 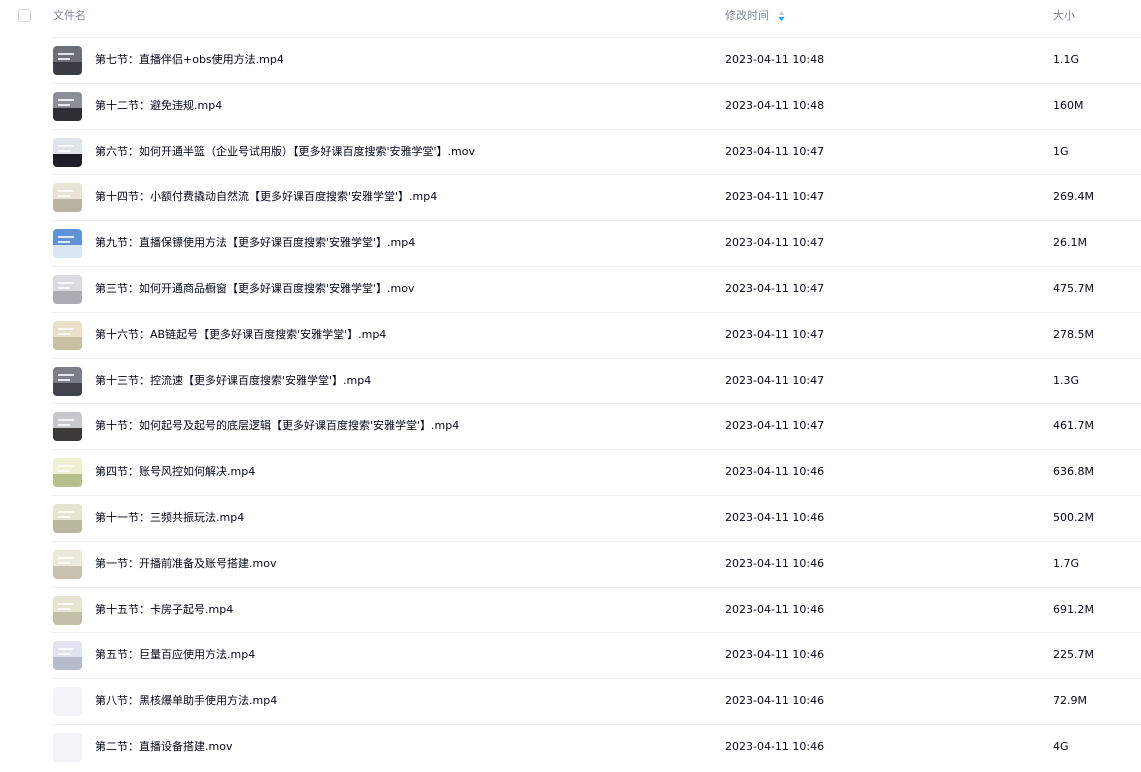 What do you see at coordinates (285, 152) in the screenshot?
I see `file-name: 第六节：如何开通半篮（企业号试用版）【更多好课百度搜索'安雅学堂'】.mov` at bounding box center [285, 152].